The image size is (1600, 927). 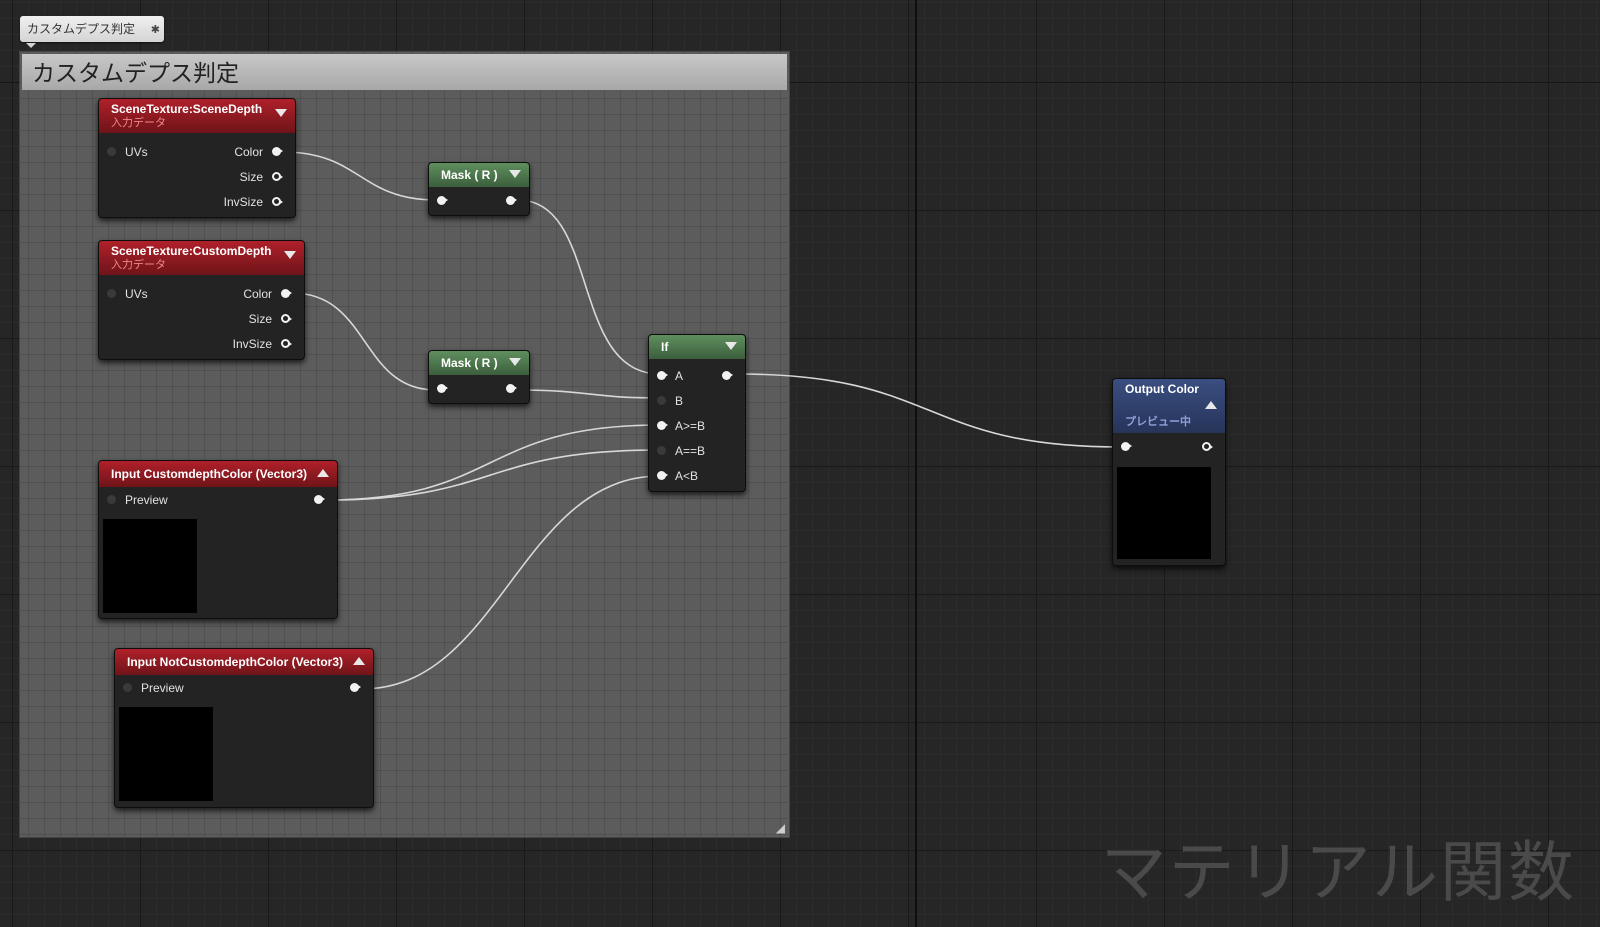 What do you see at coordinates (1169, 406) in the screenshot?
I see `node-header: Output Color プレビュー中` at bounding box center [1169, 406].